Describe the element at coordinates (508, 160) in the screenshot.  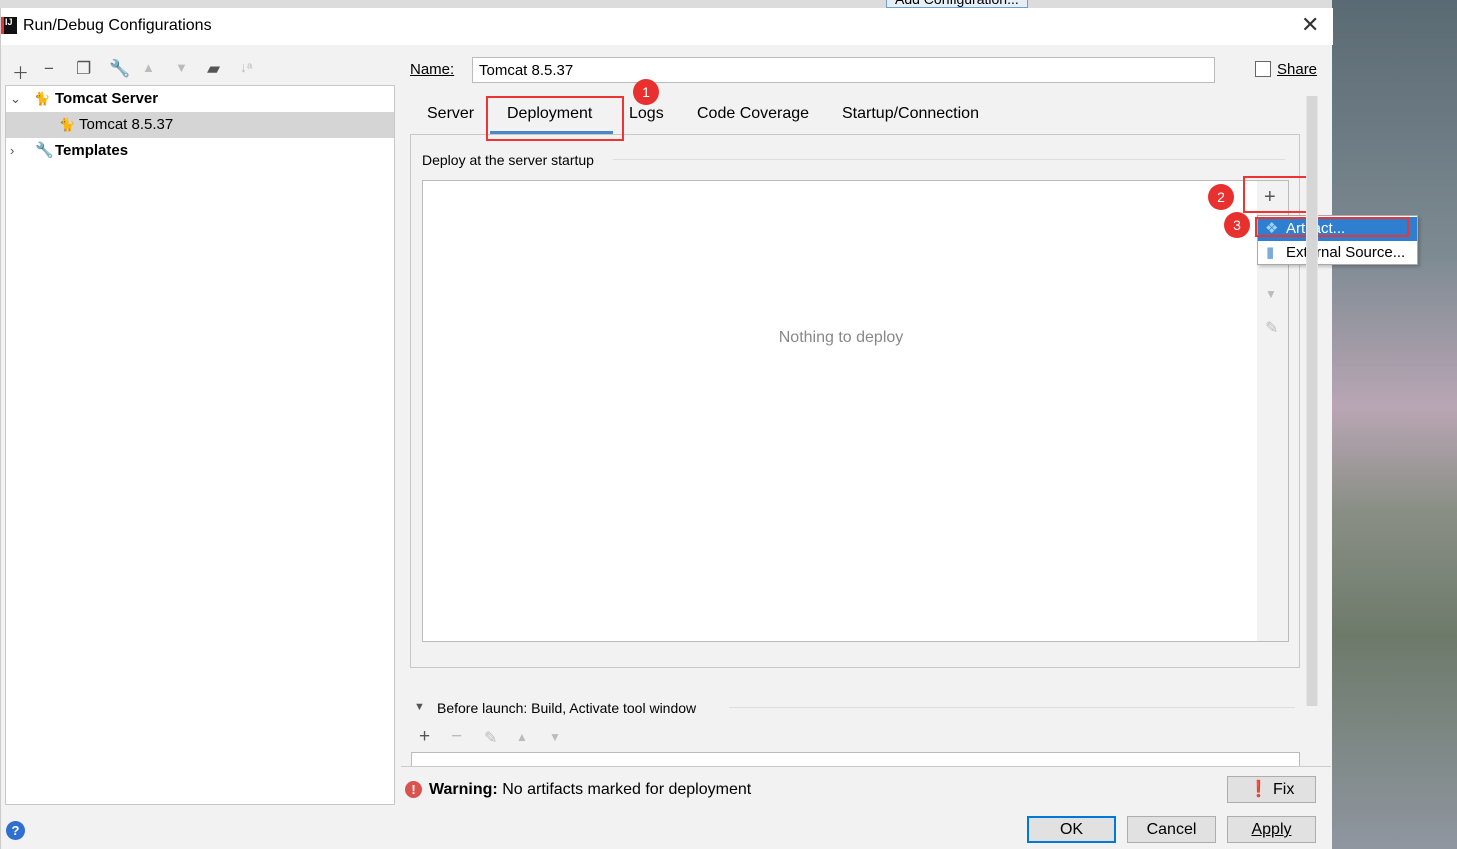
I see `deploy-section-label: Deploy at the server startup` at that location.